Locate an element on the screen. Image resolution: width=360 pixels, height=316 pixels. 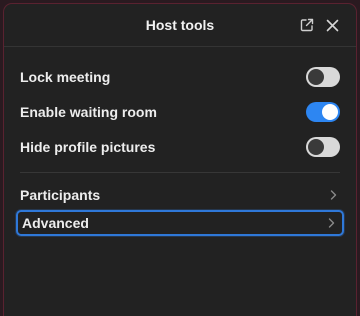
hide-profile-pictures-toggle is located at coordinates (323, 147).